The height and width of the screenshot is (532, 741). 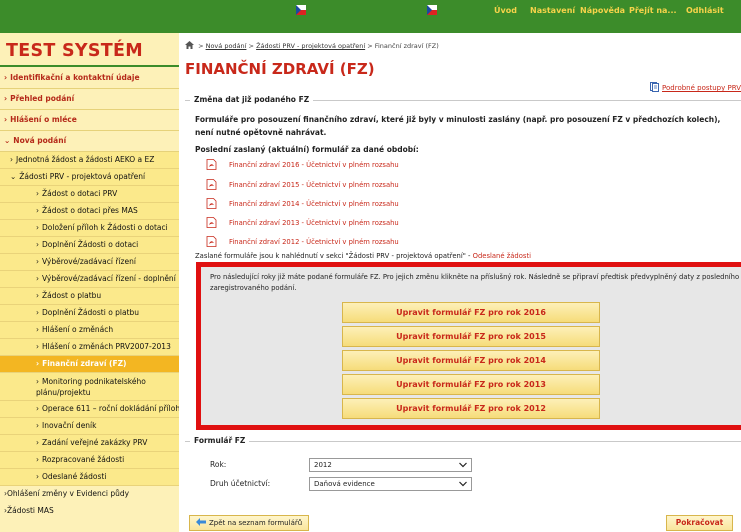 I want to click on sidebar-item-label: Jednotná žádost a žádosti AEKO a EZ, so click(x=85, y=159).